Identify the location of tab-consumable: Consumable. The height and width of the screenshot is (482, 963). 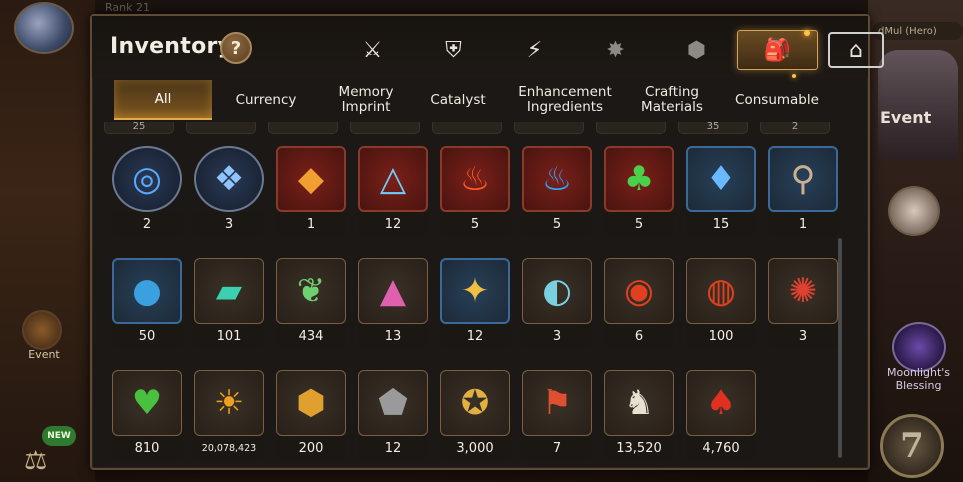
(777, 100).